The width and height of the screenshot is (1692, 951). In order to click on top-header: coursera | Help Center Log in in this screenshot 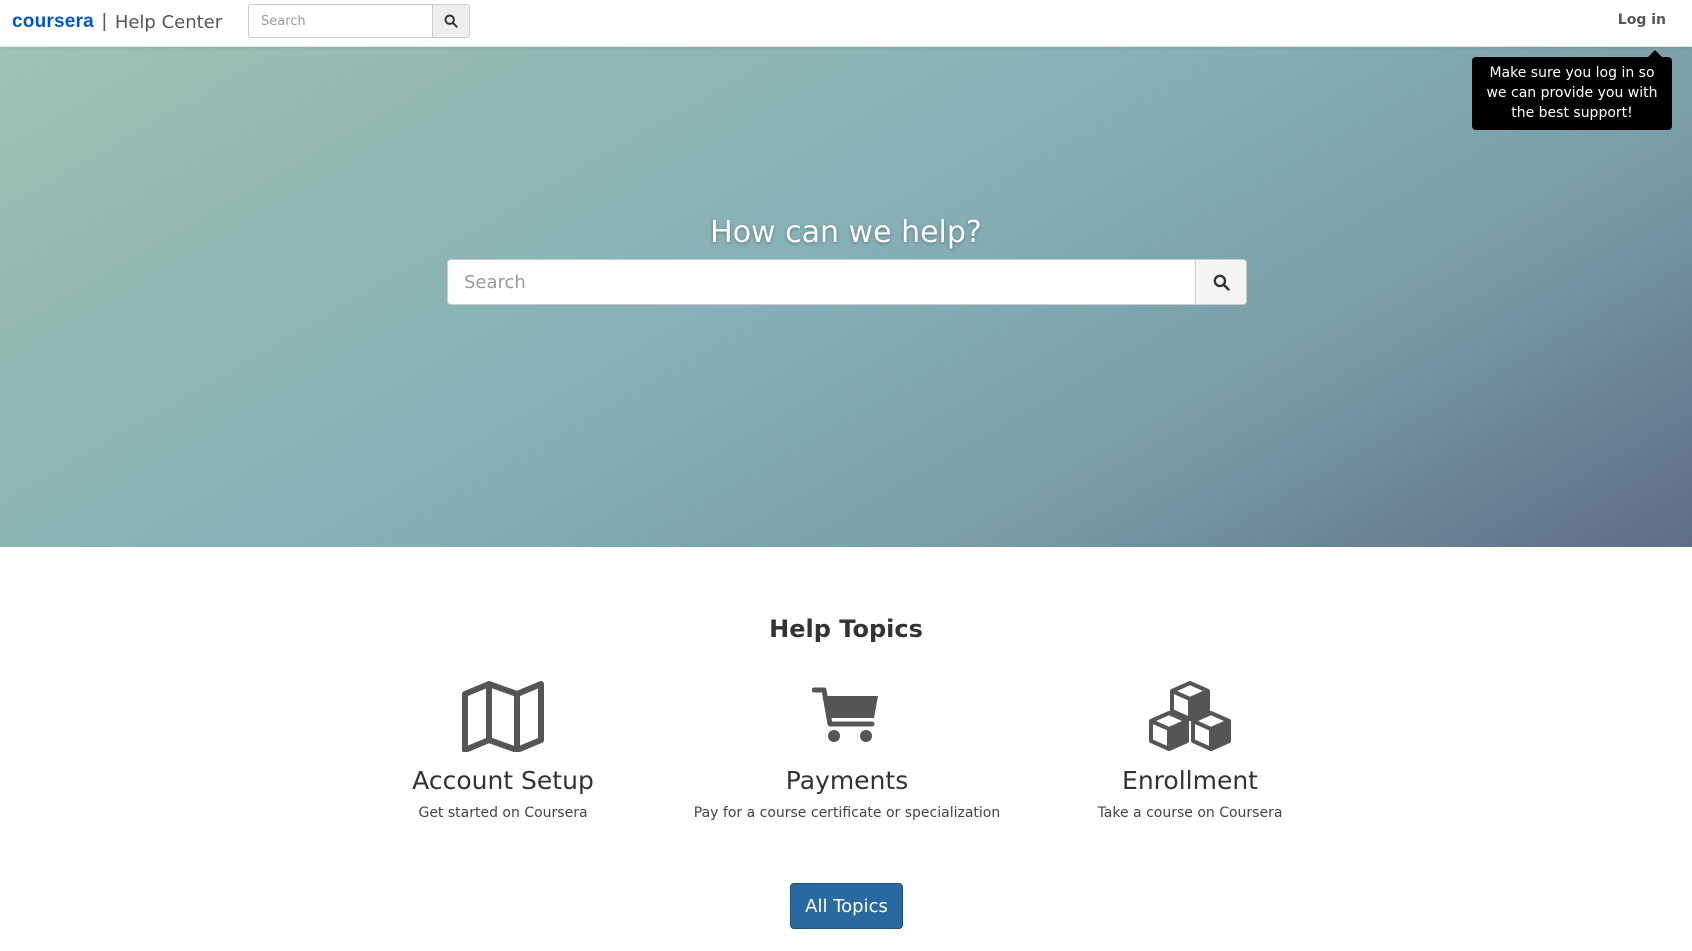, I will do `click(846, 23)`.